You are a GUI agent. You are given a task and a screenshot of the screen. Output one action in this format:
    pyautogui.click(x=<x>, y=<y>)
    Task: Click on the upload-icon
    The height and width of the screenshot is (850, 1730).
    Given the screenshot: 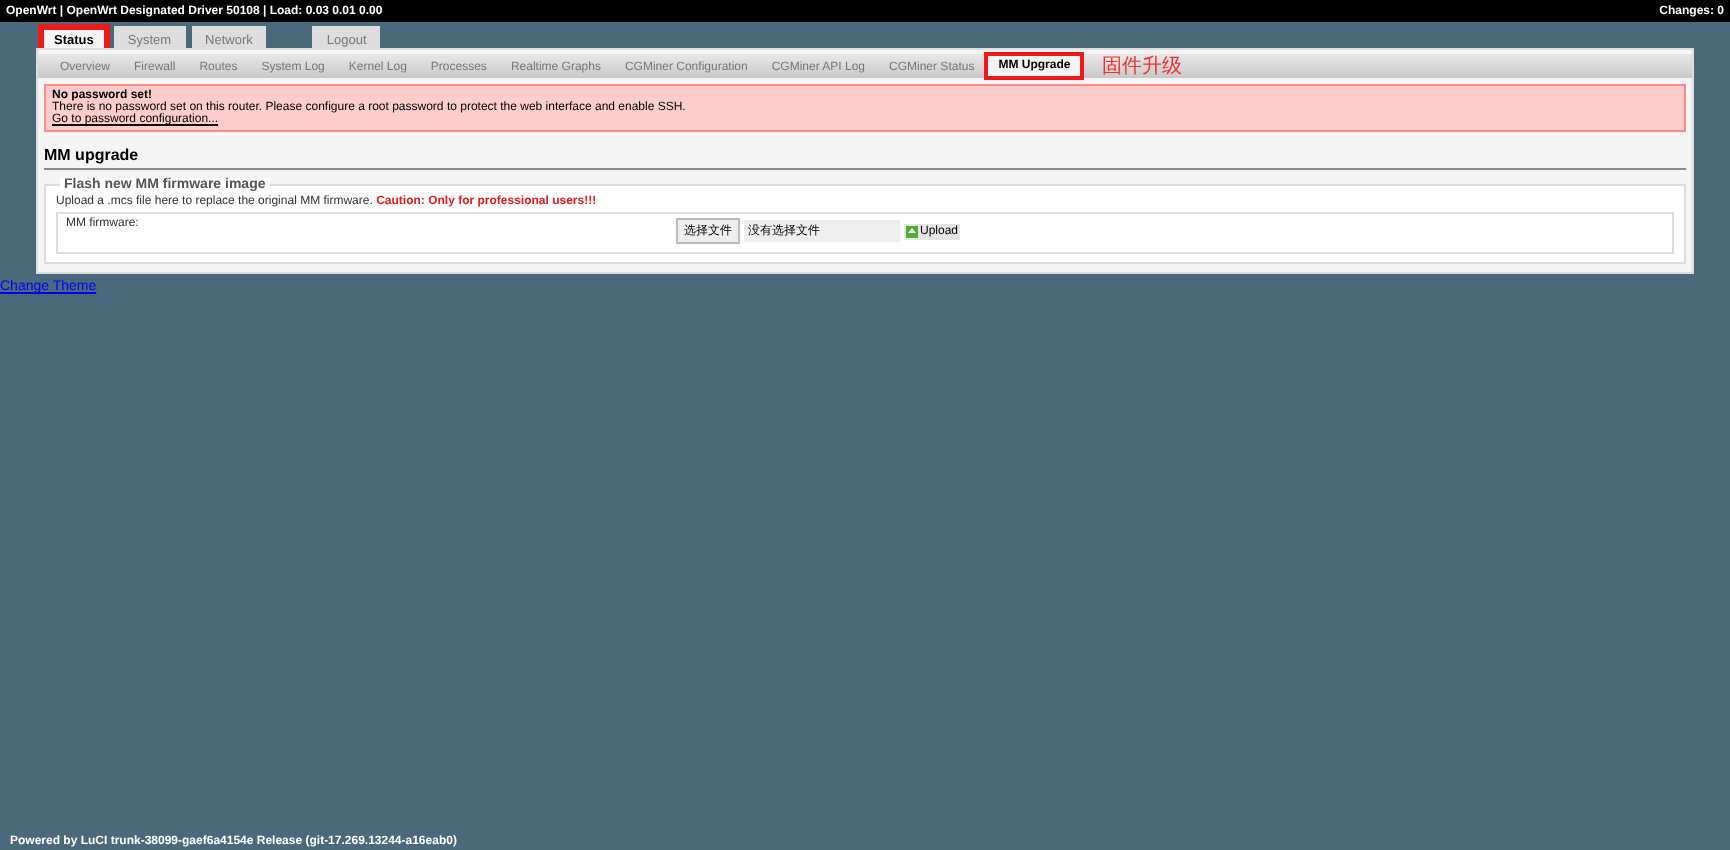 What is the action you would take?
    pyautogui.click(x=911, y=231)
    